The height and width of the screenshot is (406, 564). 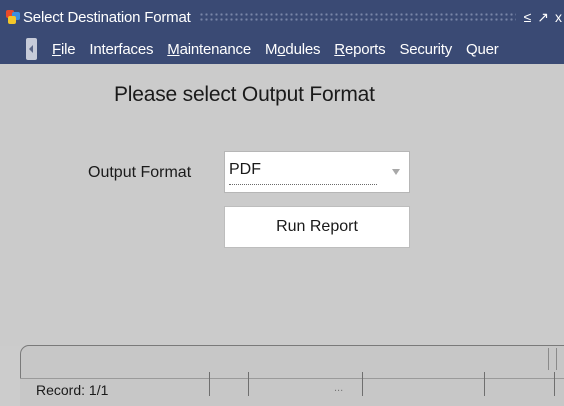 I want to click on select-focus-underline, so click(x=303, y=184).